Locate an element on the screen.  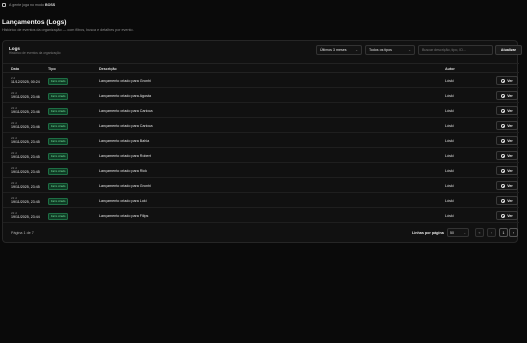
rows-per-page-label: Linhas por página is located at coordinates (428, 233).